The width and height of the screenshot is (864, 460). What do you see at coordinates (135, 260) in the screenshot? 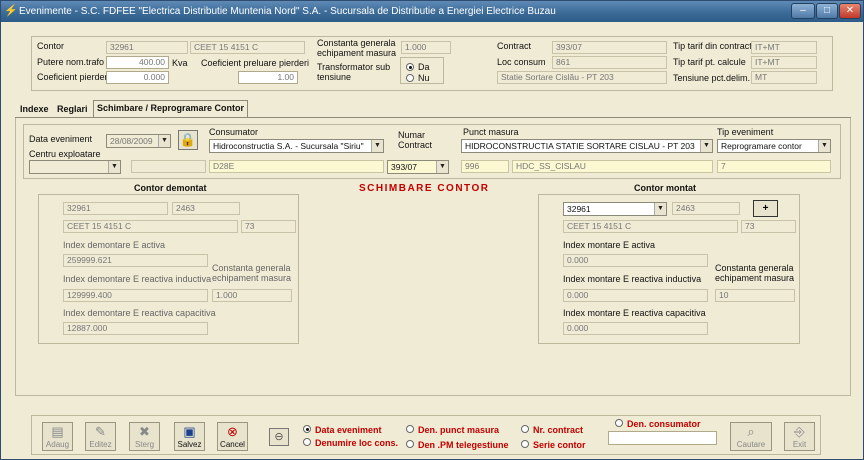
I see `demontat-activa-field: 259999.621` at bounding box center [135, 260].